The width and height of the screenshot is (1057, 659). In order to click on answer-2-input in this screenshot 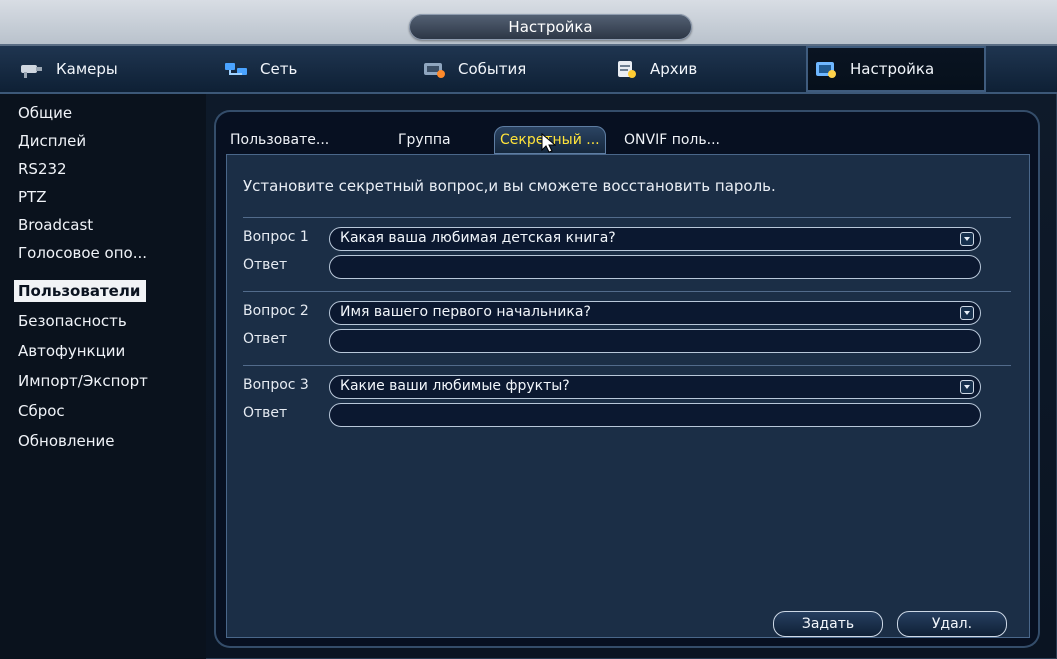, I will do `click(655, 341)`.